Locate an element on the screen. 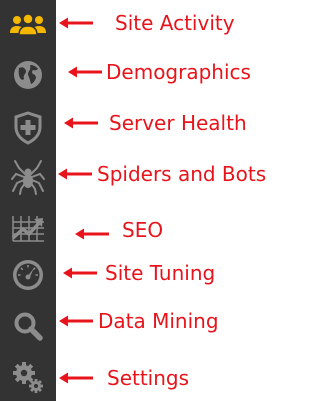  spider-icon is located at coordinates (28, 177).